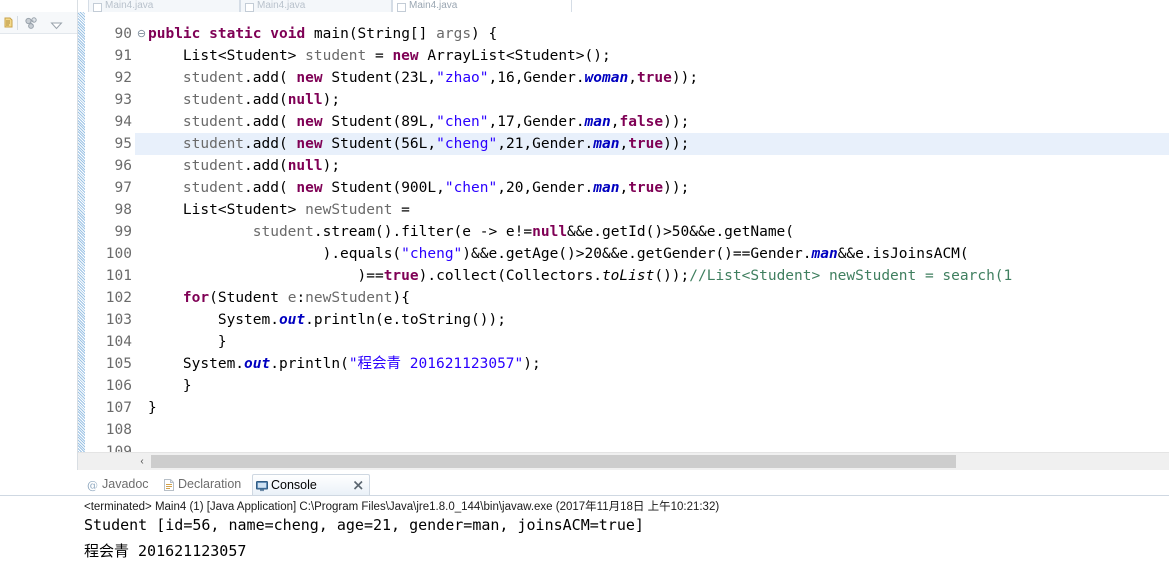 Image resolution: width=1169 pixels, height=574 pixels. What do you see at coordinates (123, 144) in the screenshot?
I see `line-number: 95` at bounding box center [123, 144].